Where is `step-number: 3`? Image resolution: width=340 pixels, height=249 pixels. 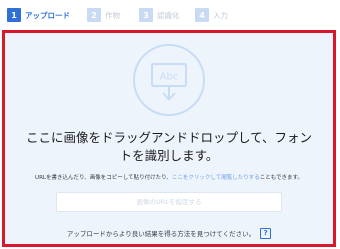
step-number: 3 is located at coordinates (146, 15).